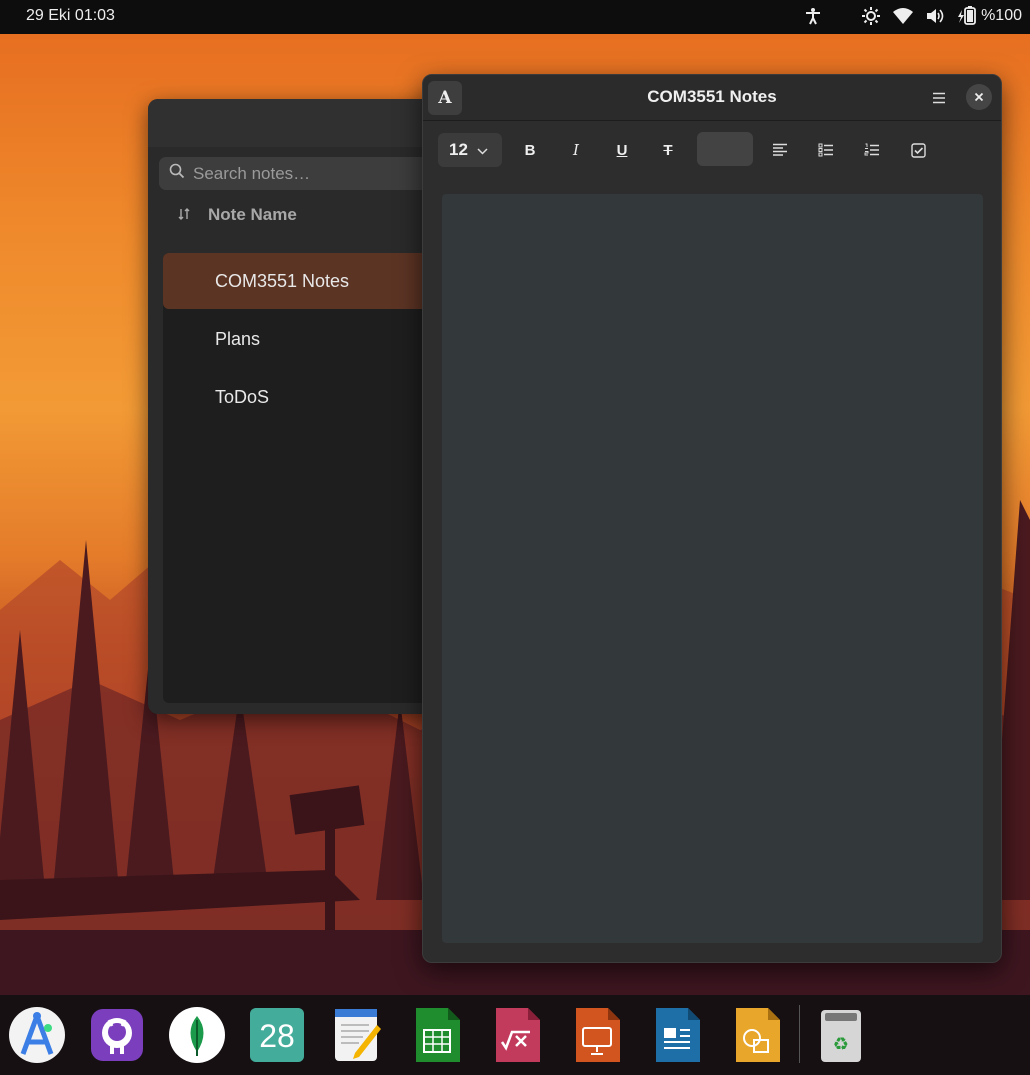  I want to click on note-name: ToDoS, so click(242, 396).